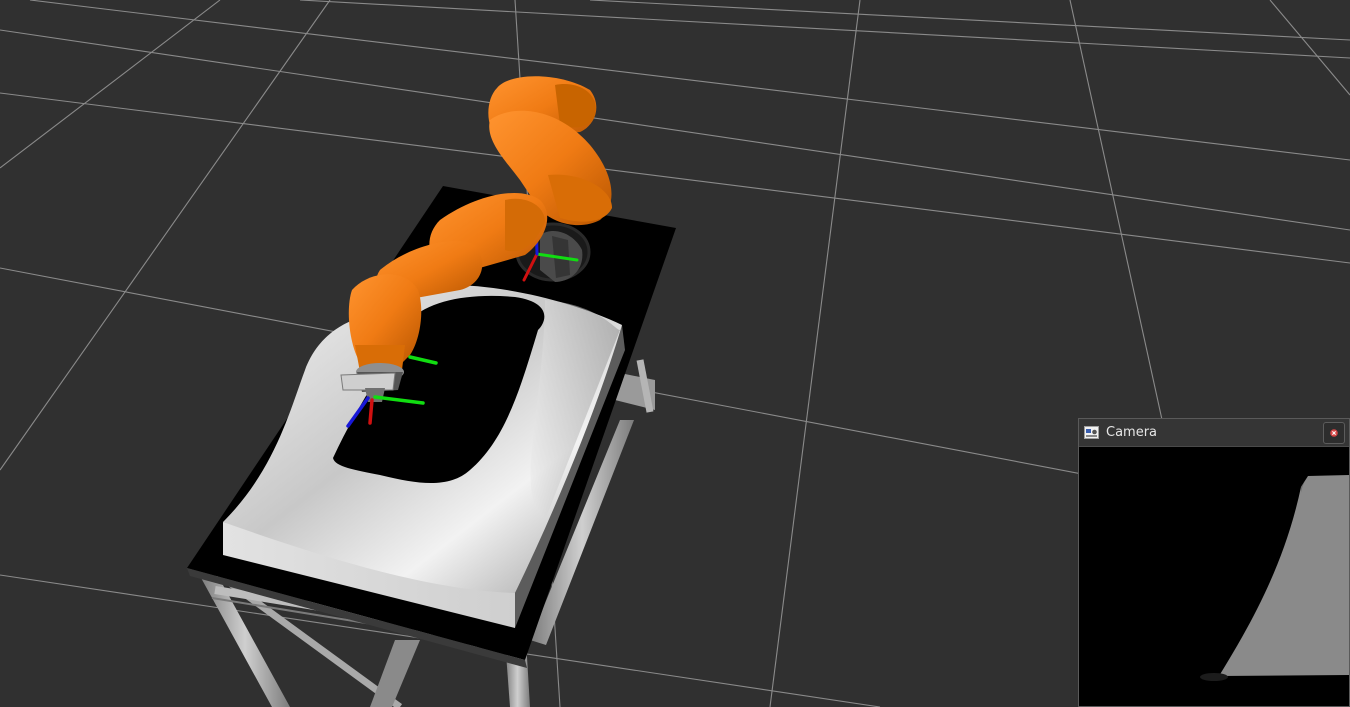 The height and width of the screenshot is (707, 1350). What do you see at coordinates (1091, 432) in the screenshot?
I see `camera-display-icon` at bounding box center [1091, 432].